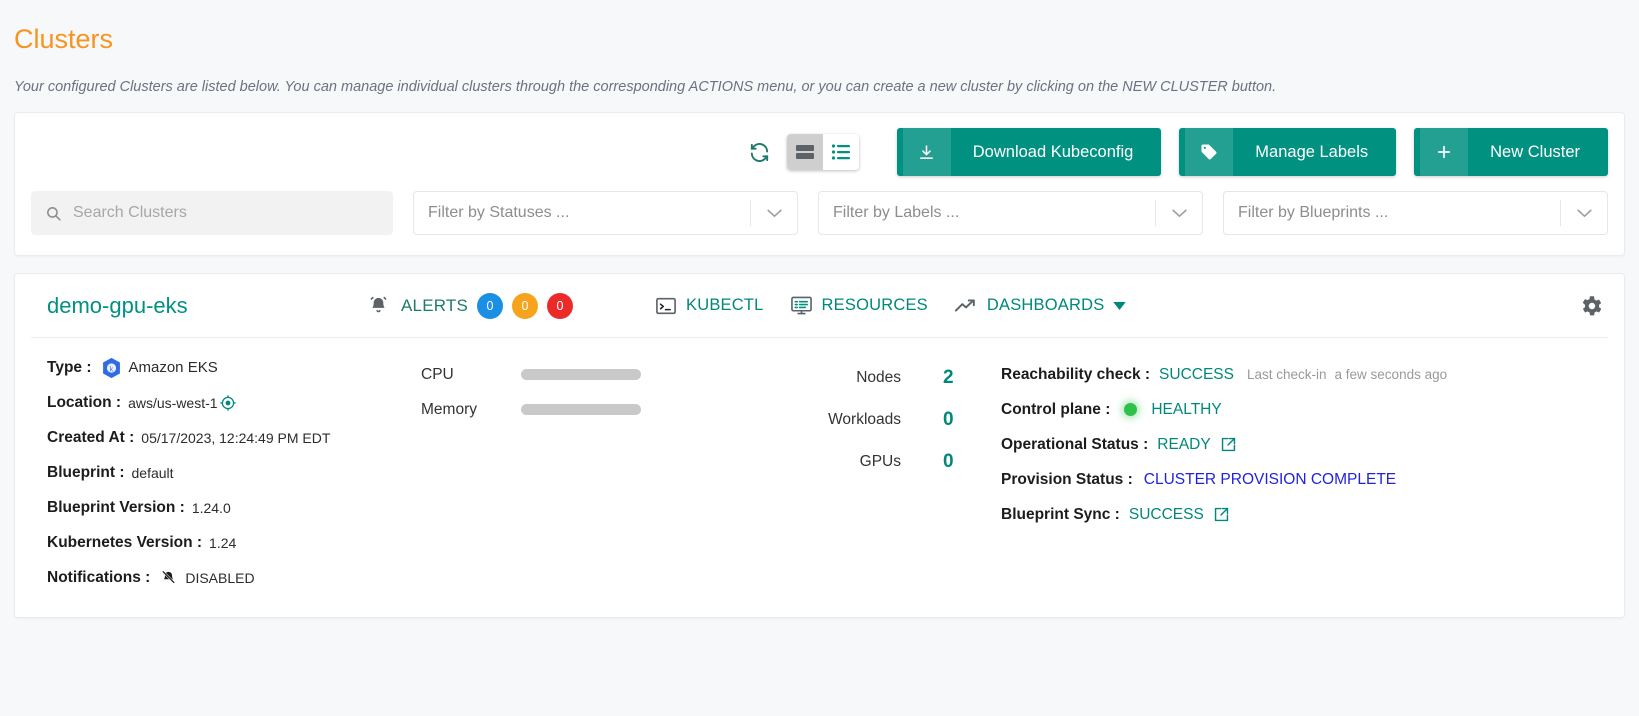 This screenshot has width=1639, height=716. What do you see at coordinates (1196, 374) in the screenshot?
I see `reachability-value: SUCCESS` at bounding box center [1196, 374].